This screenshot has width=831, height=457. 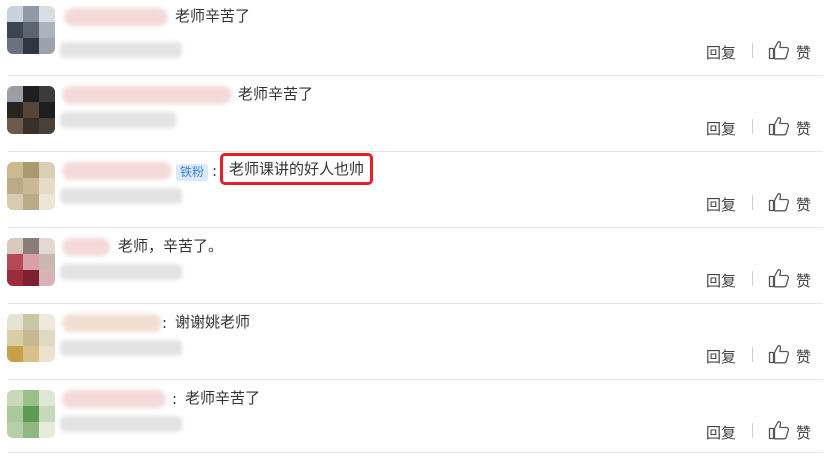 I want to click on divider, so click(x=415, y=452).